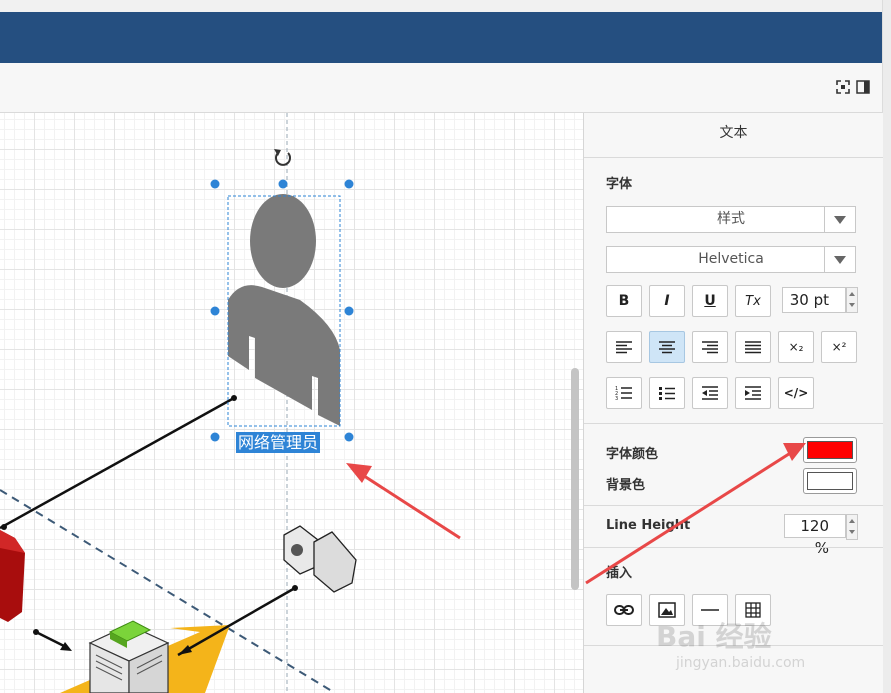 This screenshot has height=693, width=891. I want to click on font-size-input: 30 pt, so click(820, 300).